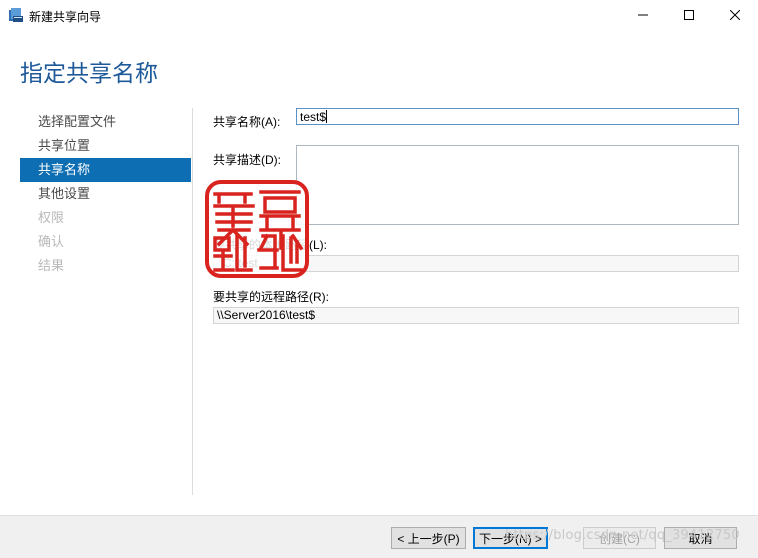  I want to click on nav-item-share-location: 共享位置, so click(105, 146).